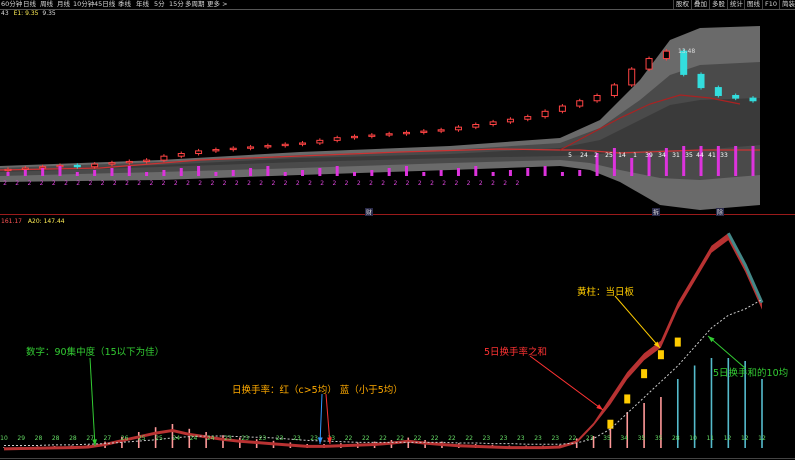  What do you see at coordinates (566, 383) in the screenshot?
I see `arrow-sum5` at bounding box center [566, 383].